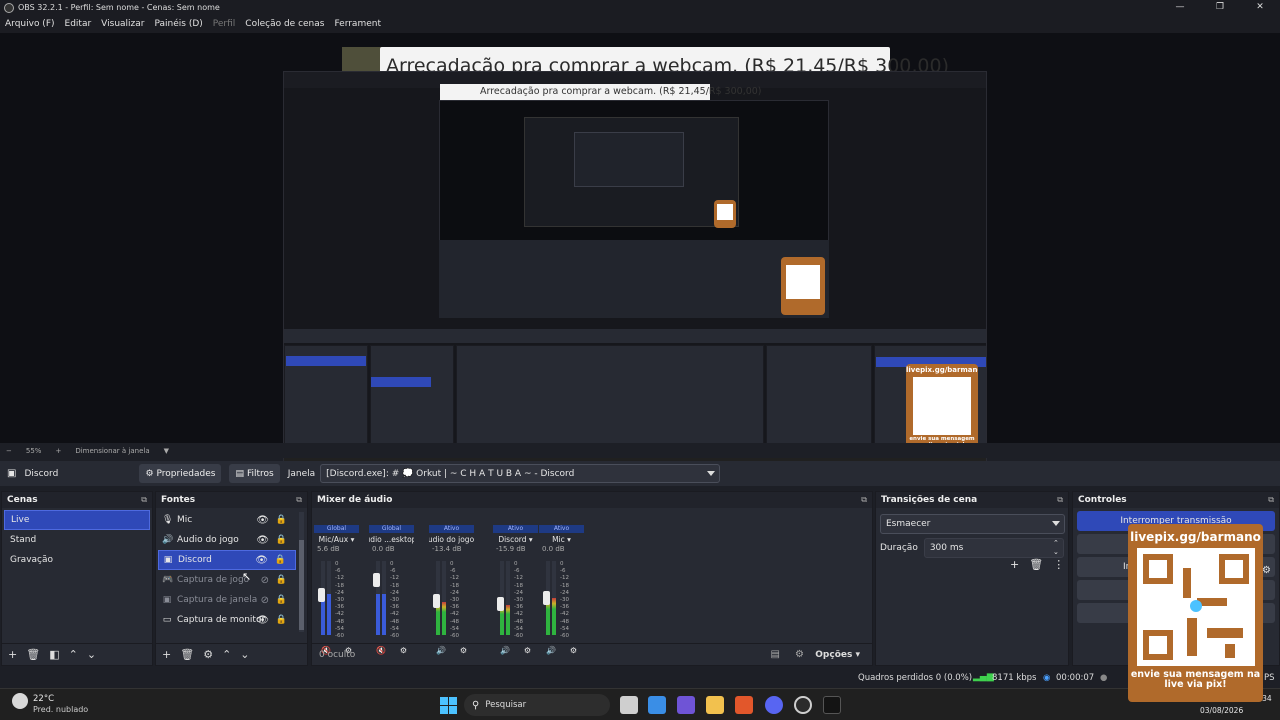 The height and width of the screenshot is (720, 1280). Describe the element at coordinates (336, 539) in the screenshot. I see `channel-name: Mic/Aux ▾` at that location.